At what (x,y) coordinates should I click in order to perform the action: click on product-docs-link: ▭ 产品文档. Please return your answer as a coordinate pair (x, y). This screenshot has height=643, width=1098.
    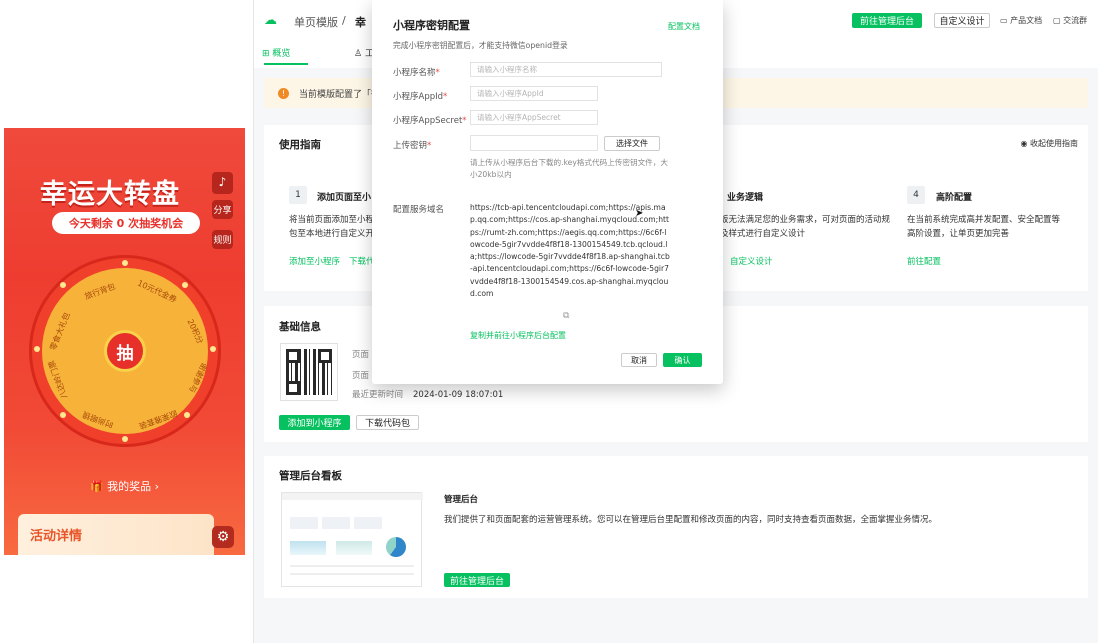
    Looking at the image, I should click on (1021, 20).